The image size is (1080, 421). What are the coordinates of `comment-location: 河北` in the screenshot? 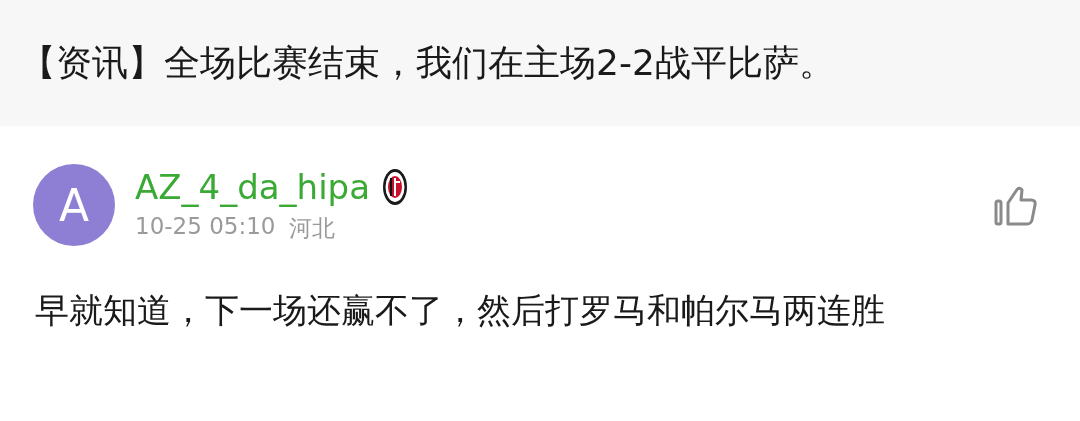 It's located at (312, 228).